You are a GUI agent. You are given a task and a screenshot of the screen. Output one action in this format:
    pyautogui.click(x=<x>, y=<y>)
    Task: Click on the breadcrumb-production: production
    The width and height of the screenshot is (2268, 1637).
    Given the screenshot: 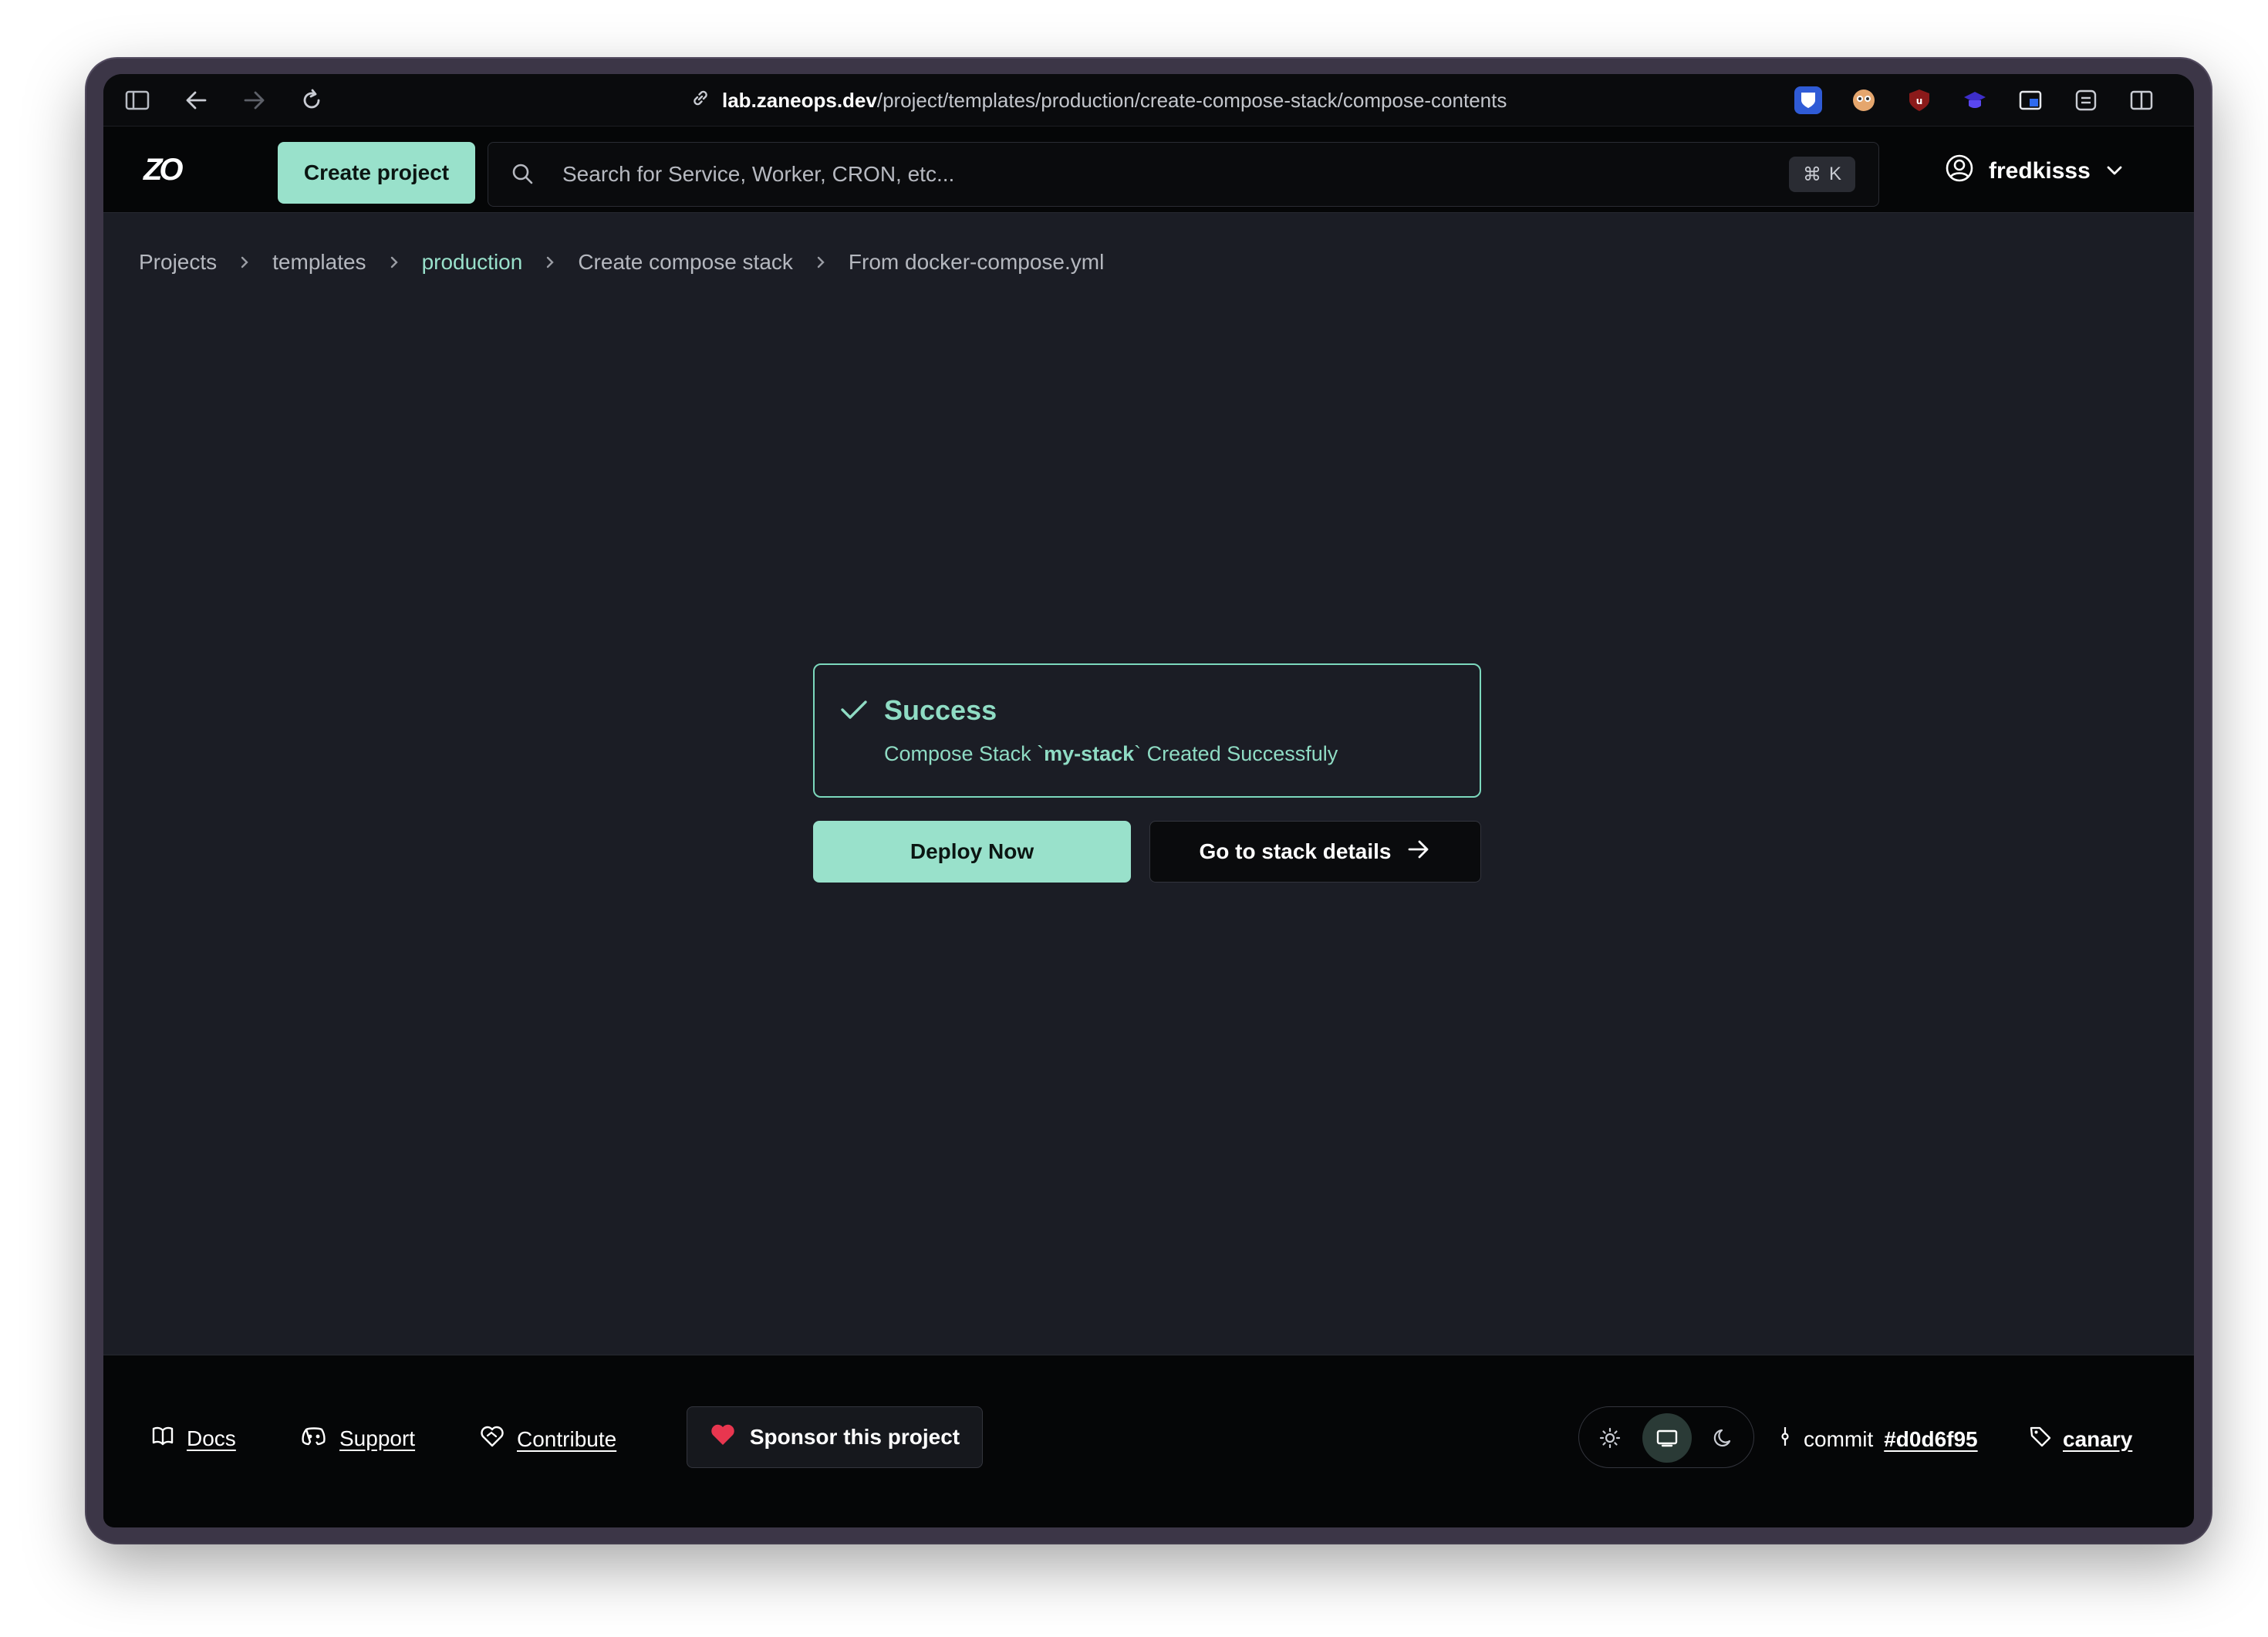 What is the action you would take?
    pyautogui.click(x=472, y=262)
    